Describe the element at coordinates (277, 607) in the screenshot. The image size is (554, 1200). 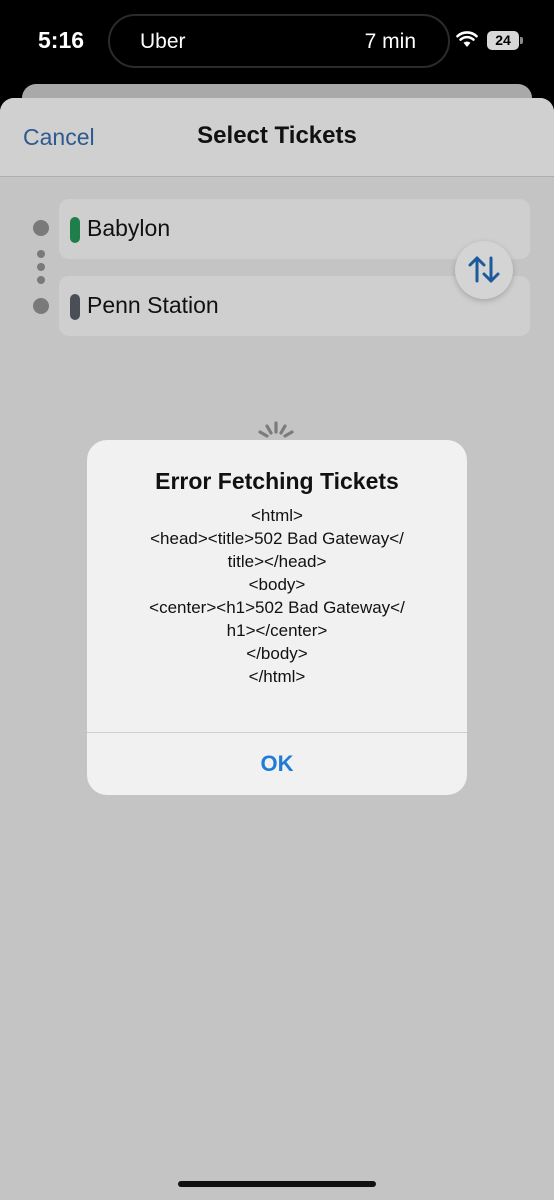
I see `alert-message-line: <center><h1>502 Bad Gateway</` at that location.